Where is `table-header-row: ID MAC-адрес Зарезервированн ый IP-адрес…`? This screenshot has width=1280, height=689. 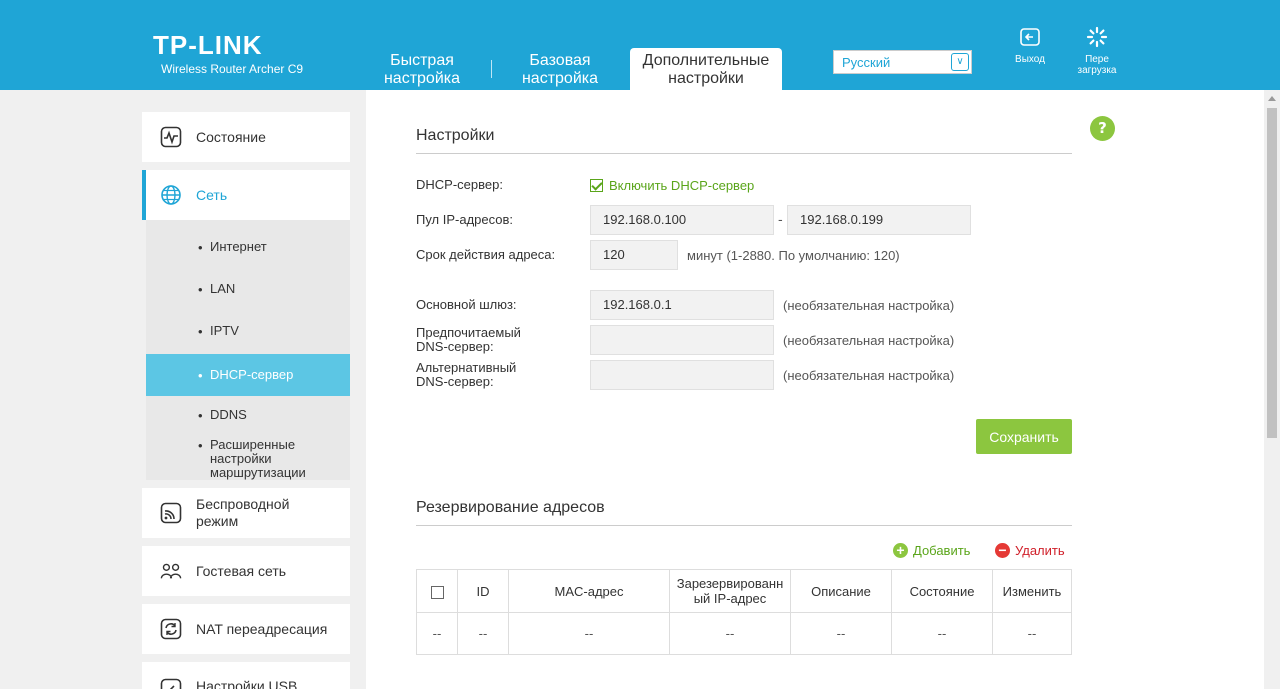
table-header-row: ID MAC-адрес Зарезервированн ый IP-адрес… is located at coordinates (744, 591).